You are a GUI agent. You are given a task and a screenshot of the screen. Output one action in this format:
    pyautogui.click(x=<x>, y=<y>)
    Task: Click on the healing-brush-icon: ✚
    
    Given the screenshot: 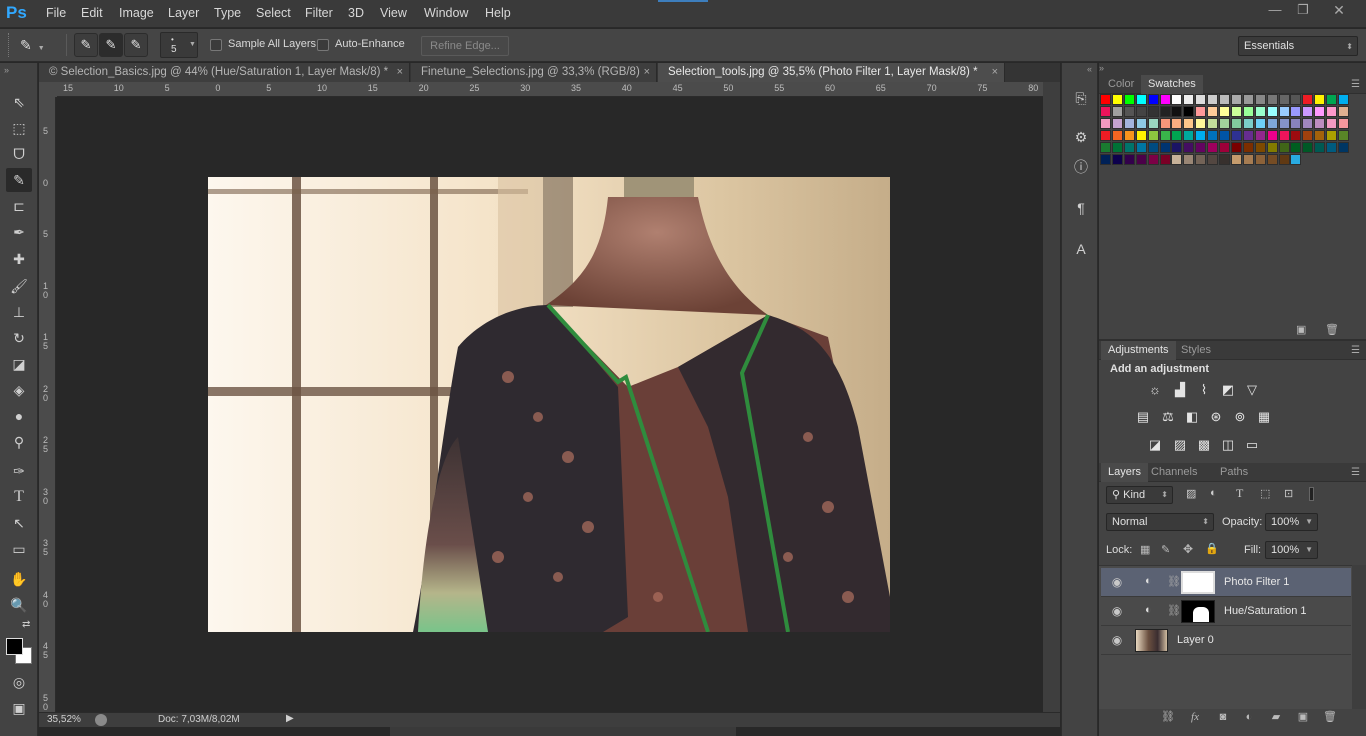 What is the action you would take?
    pyautogui.click(x=19, y=259)
    